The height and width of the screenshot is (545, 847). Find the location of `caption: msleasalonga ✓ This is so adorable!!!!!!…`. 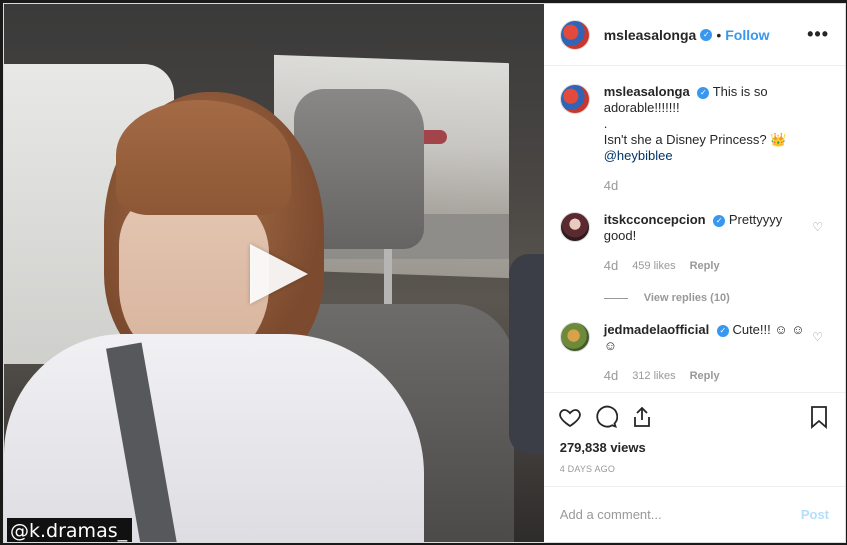

caption: msleasalonga ✓ This is so adorable!!!!!!… is located at coordinates (694, 139).